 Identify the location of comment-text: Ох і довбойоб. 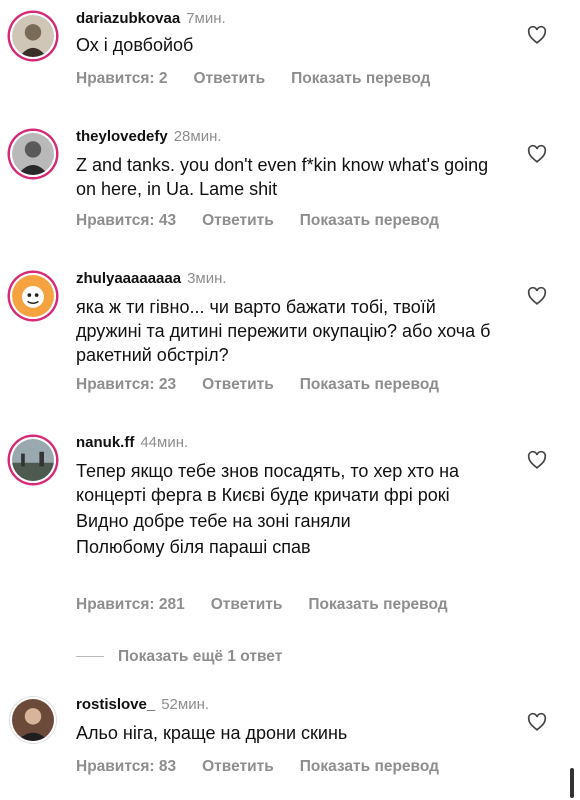
(291, 46).